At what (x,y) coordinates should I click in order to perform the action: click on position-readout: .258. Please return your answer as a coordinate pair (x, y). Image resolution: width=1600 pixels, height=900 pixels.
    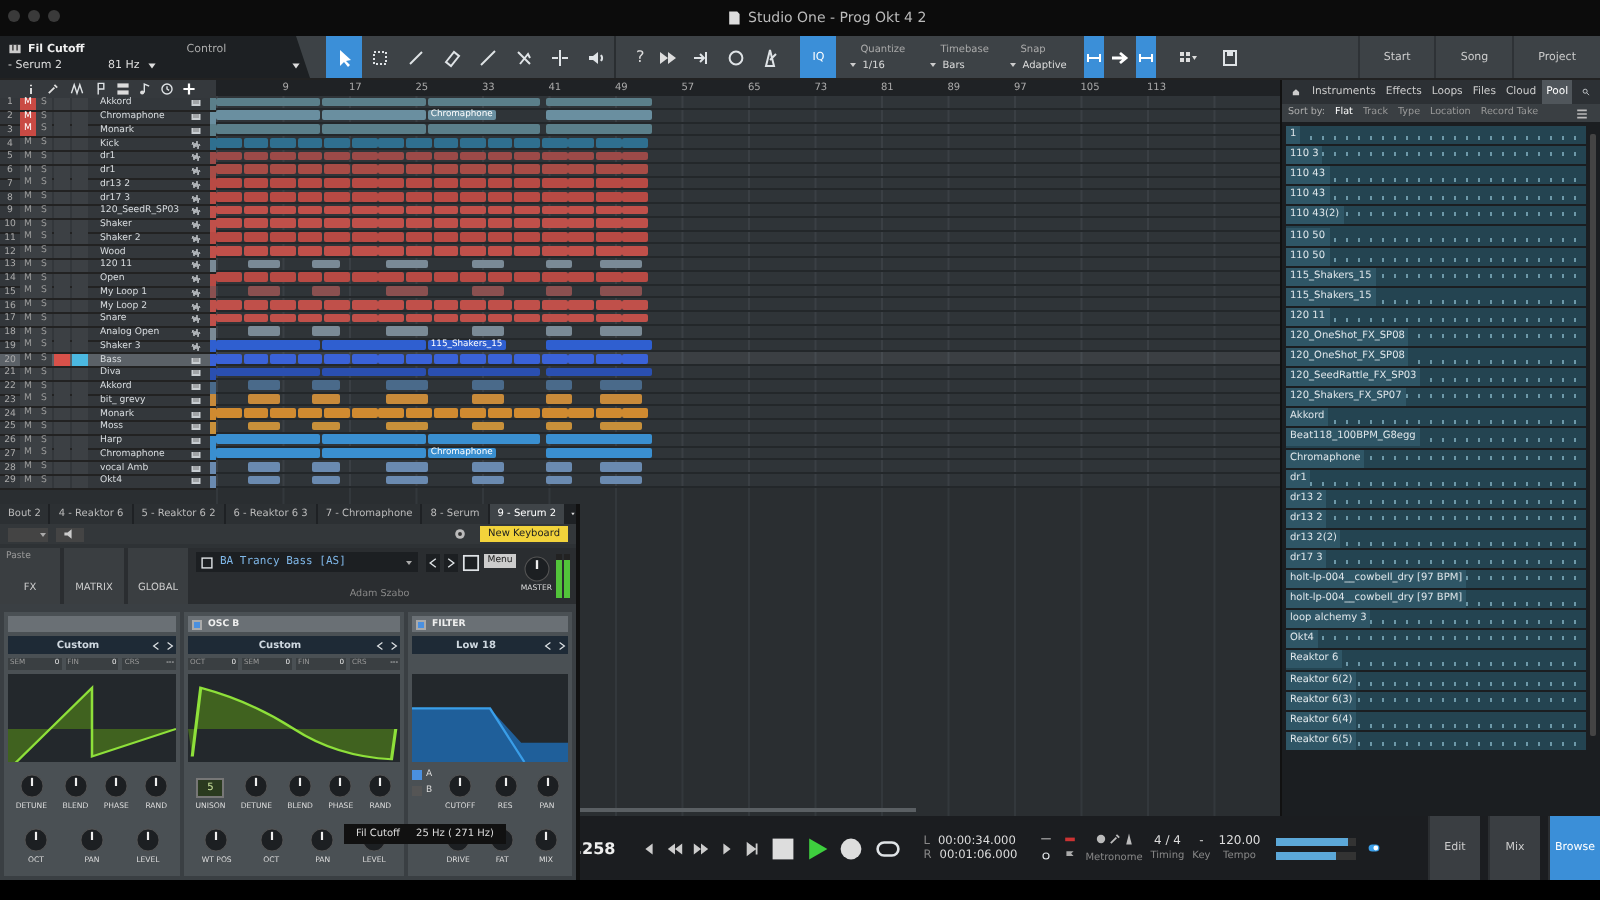
    Looking at the image, I should click on (596, 848).